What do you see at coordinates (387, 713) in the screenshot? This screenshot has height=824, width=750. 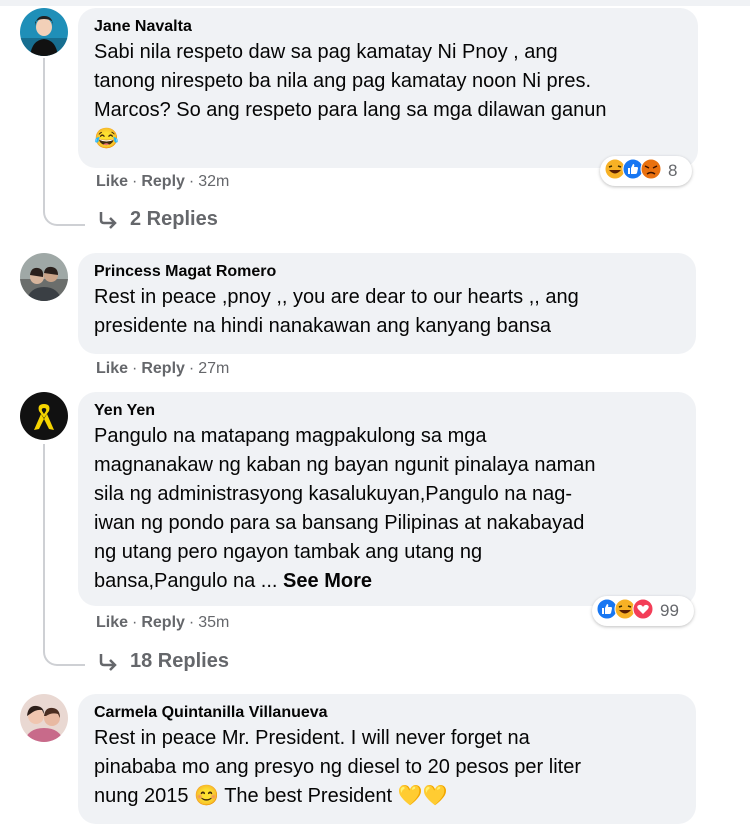 I see `comment-author: Carmela Quintanilla Villanueva` at bounding box center [387, 713].